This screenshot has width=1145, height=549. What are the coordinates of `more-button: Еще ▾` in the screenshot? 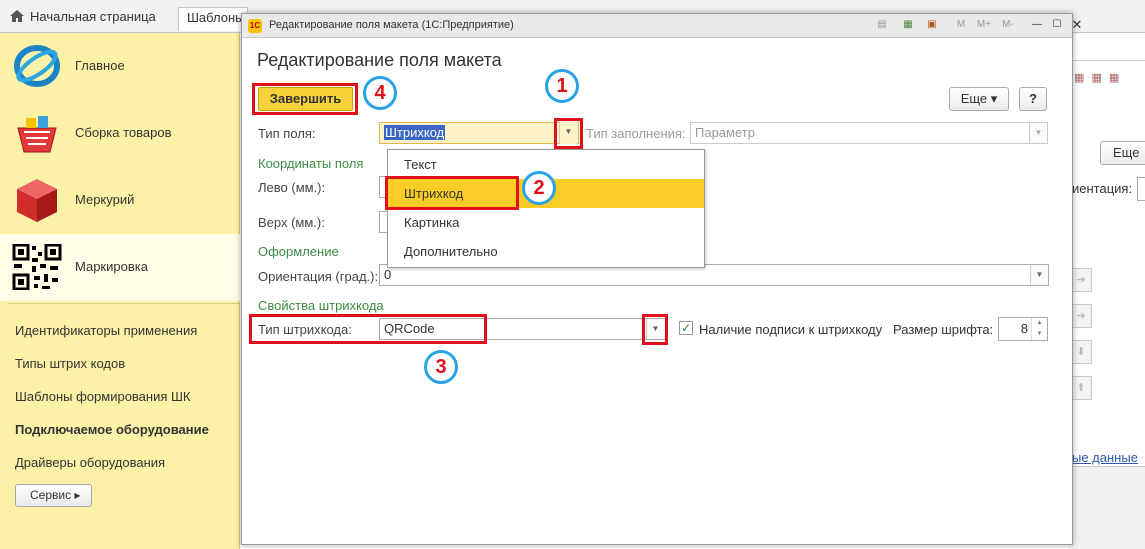 It's located at (979, 99).